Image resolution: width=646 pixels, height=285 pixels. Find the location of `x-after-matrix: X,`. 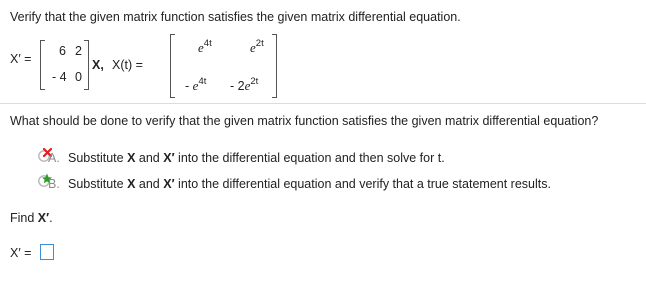

x-after-matrix: X, is located at coordinates (98, 65).